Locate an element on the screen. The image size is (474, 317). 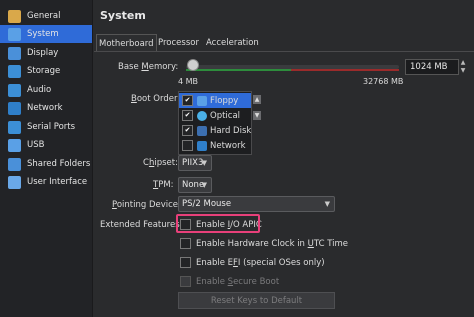
base-memory-max-label: 32768 MB is located at coordinates (383, 81).